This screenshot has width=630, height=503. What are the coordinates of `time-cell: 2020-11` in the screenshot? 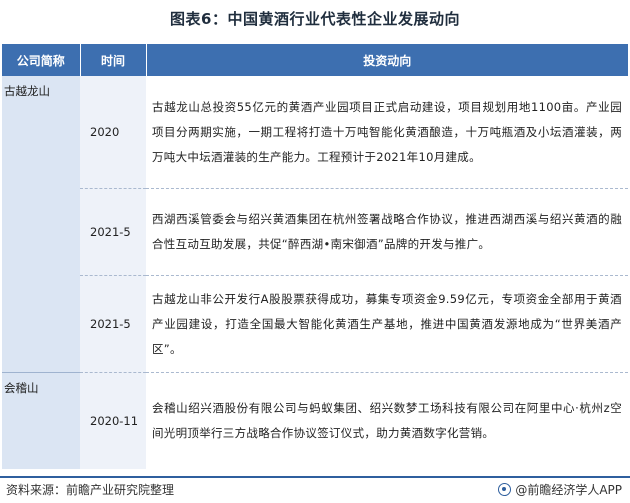 It's located at (113, 420).